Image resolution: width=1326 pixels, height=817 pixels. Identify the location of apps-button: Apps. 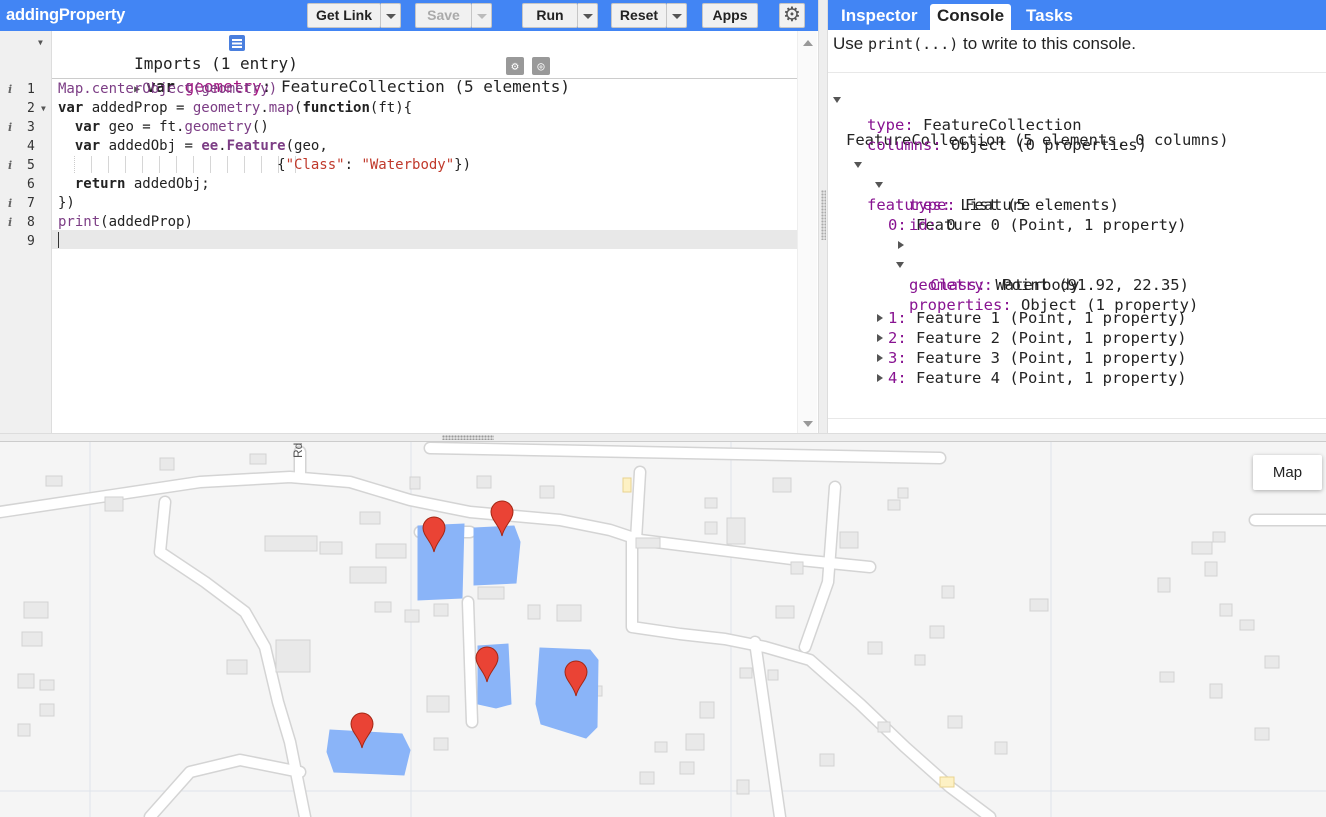
(730, 15).